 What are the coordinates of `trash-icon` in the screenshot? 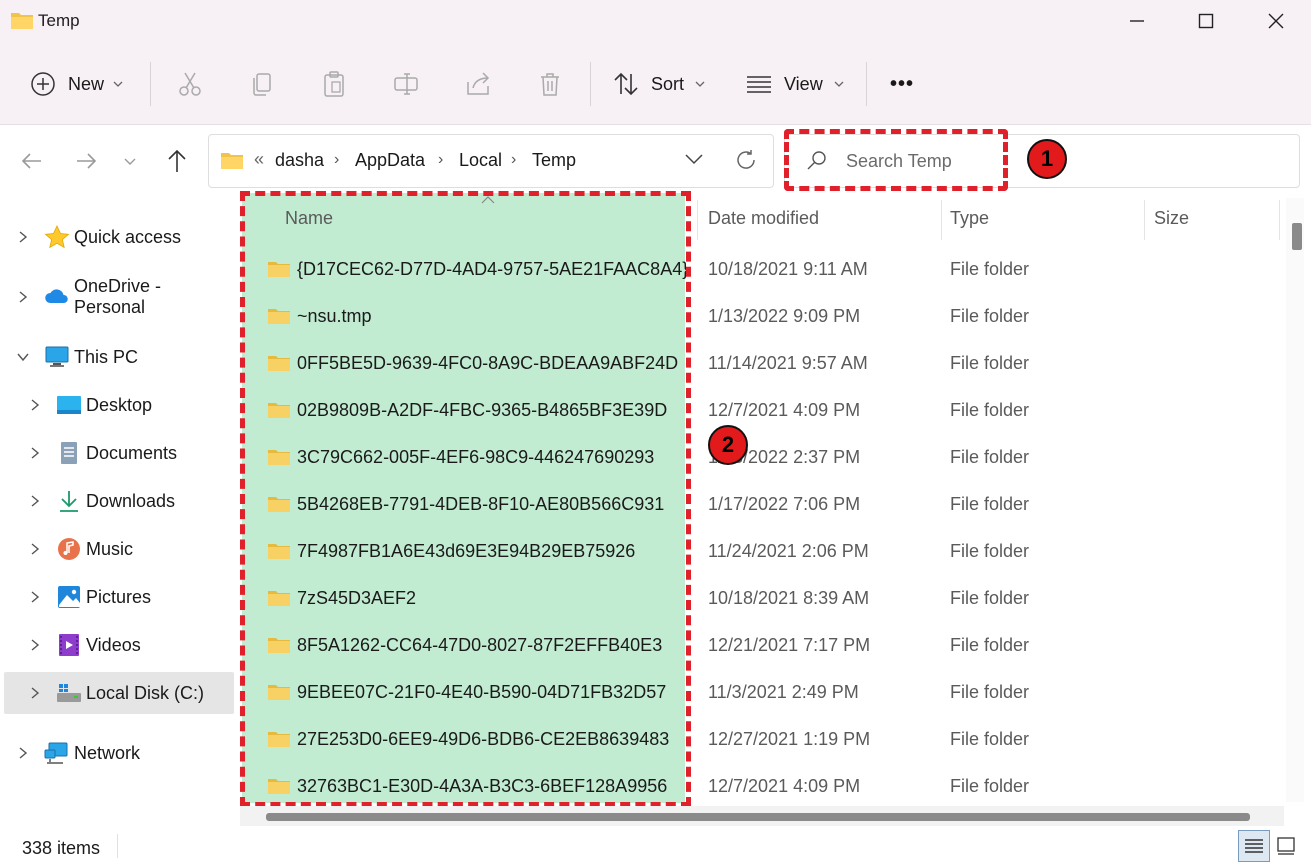 It's located at (550, 84).